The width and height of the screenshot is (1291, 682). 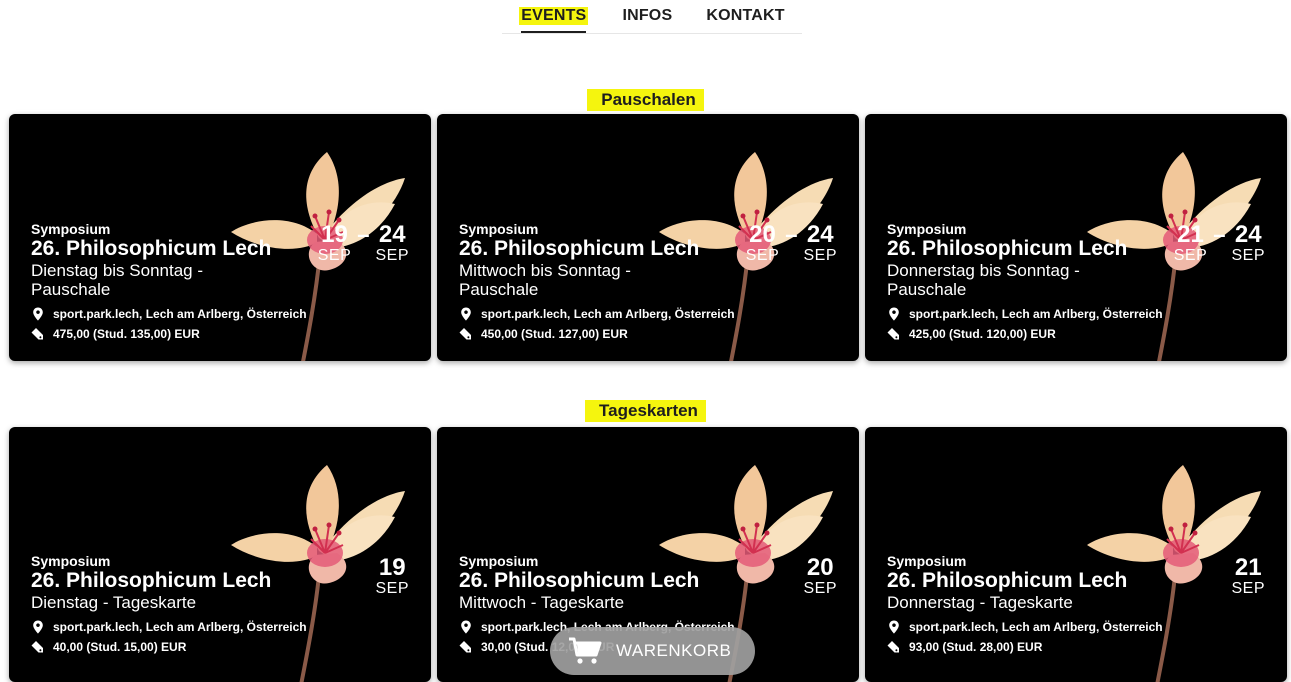 What do you see at coordinates (982, 334) in the screenshot?
I see `price-text: 425,00 (Stud. 120,00) EUR` at bounding box center [982, 334].